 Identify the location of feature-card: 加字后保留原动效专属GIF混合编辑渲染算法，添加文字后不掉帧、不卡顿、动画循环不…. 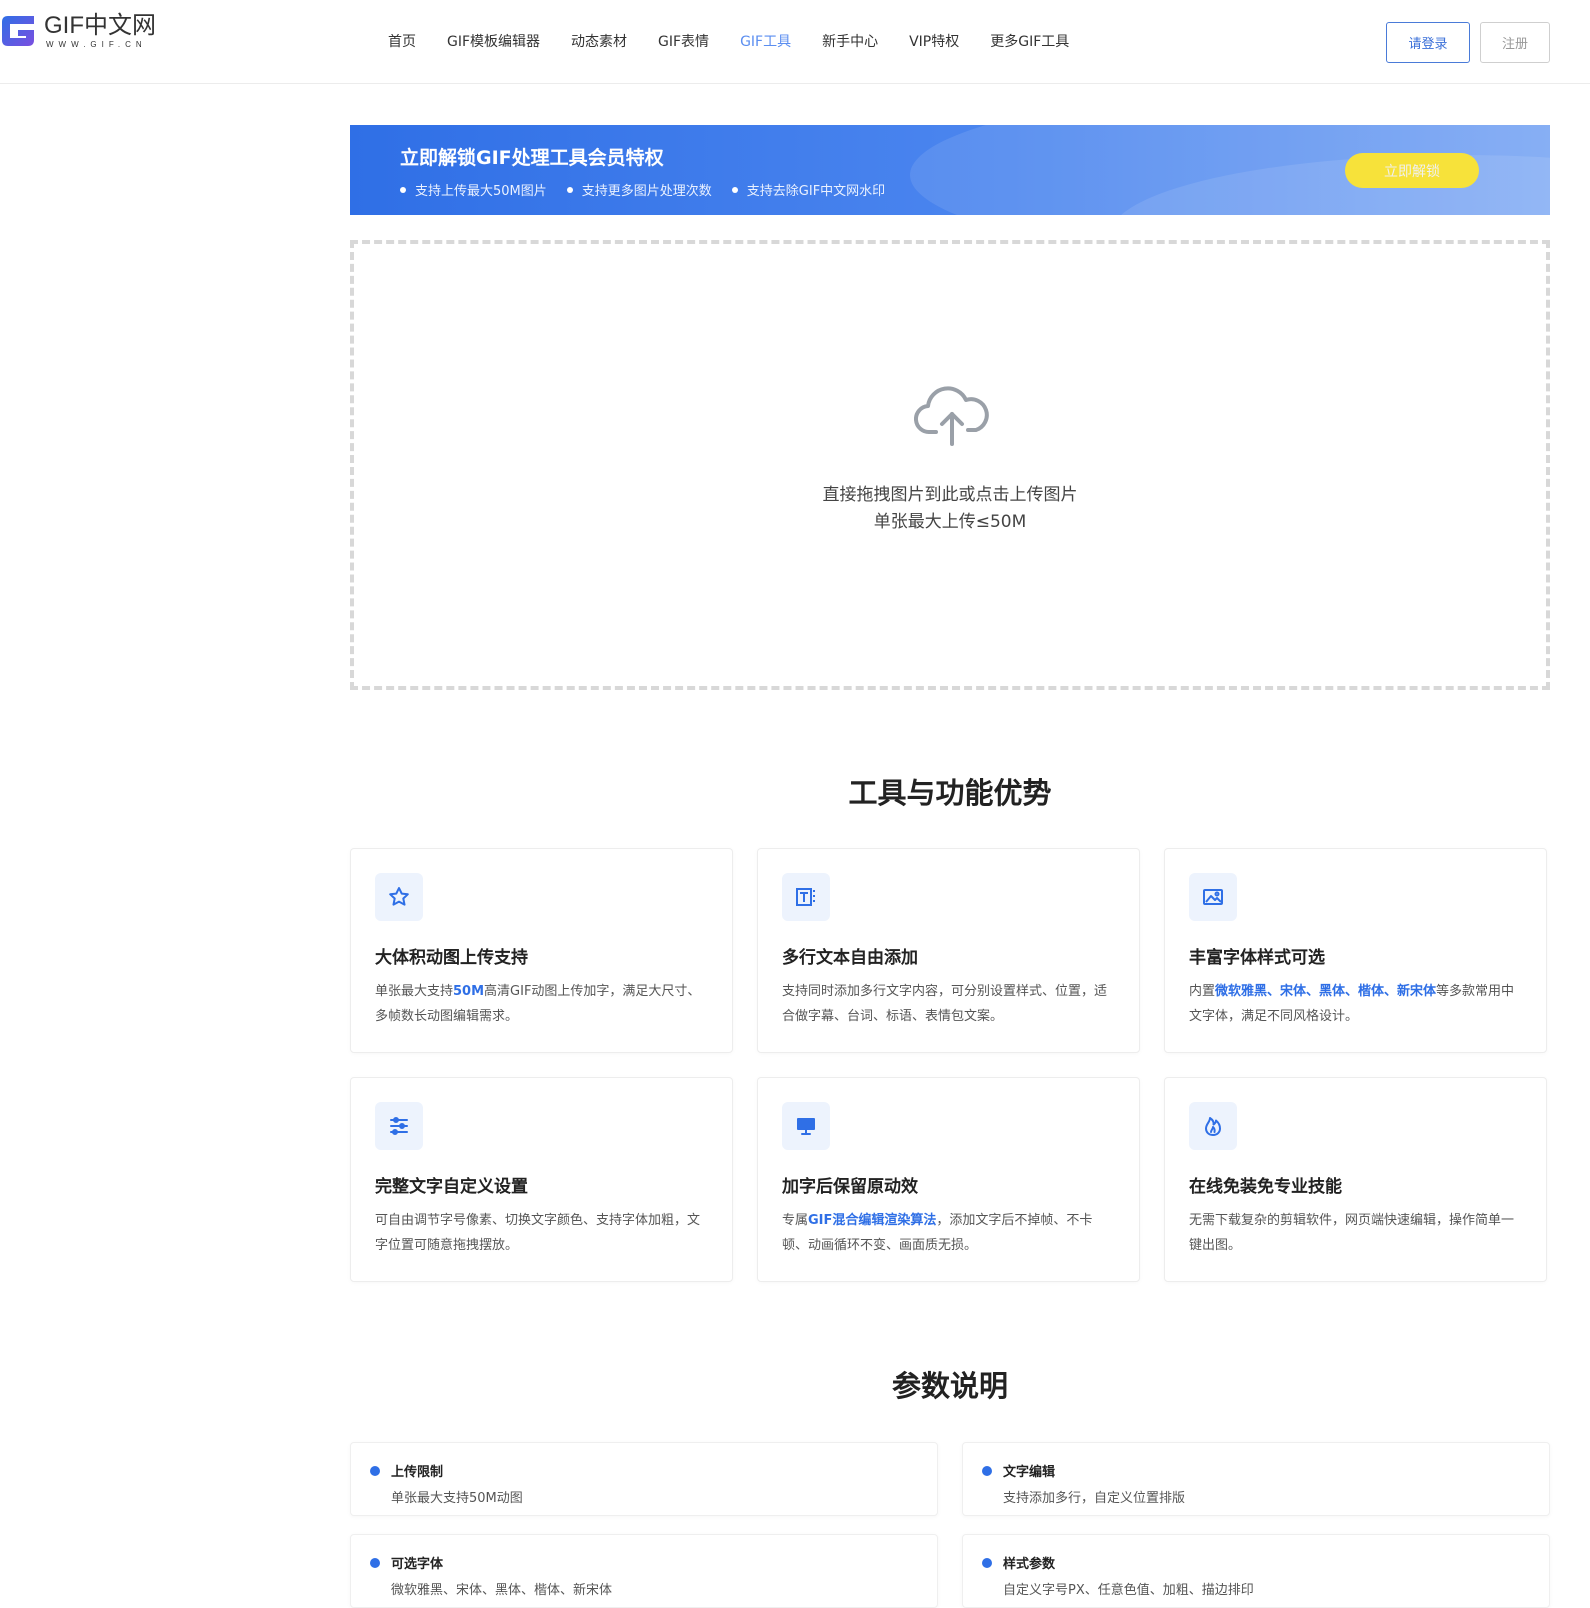
(948, 1179).